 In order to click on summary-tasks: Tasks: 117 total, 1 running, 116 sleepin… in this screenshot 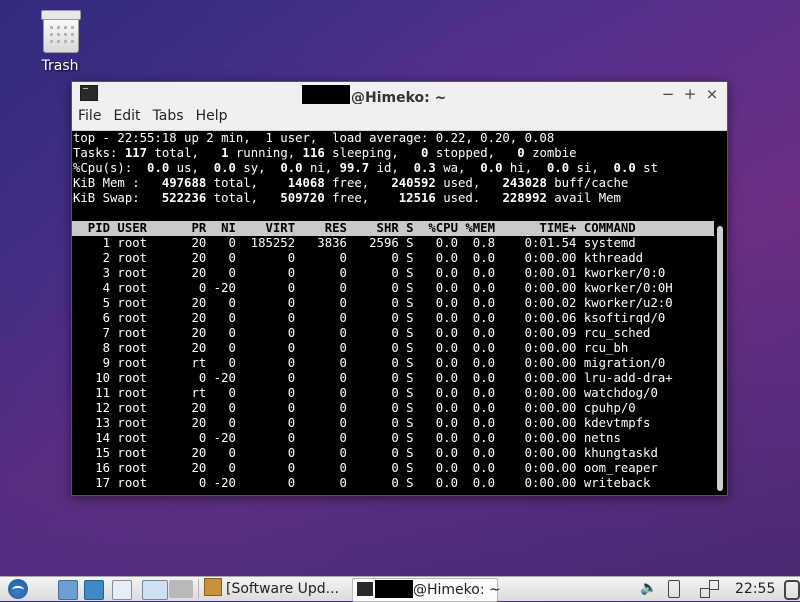, I will do `click(325, 153)`.